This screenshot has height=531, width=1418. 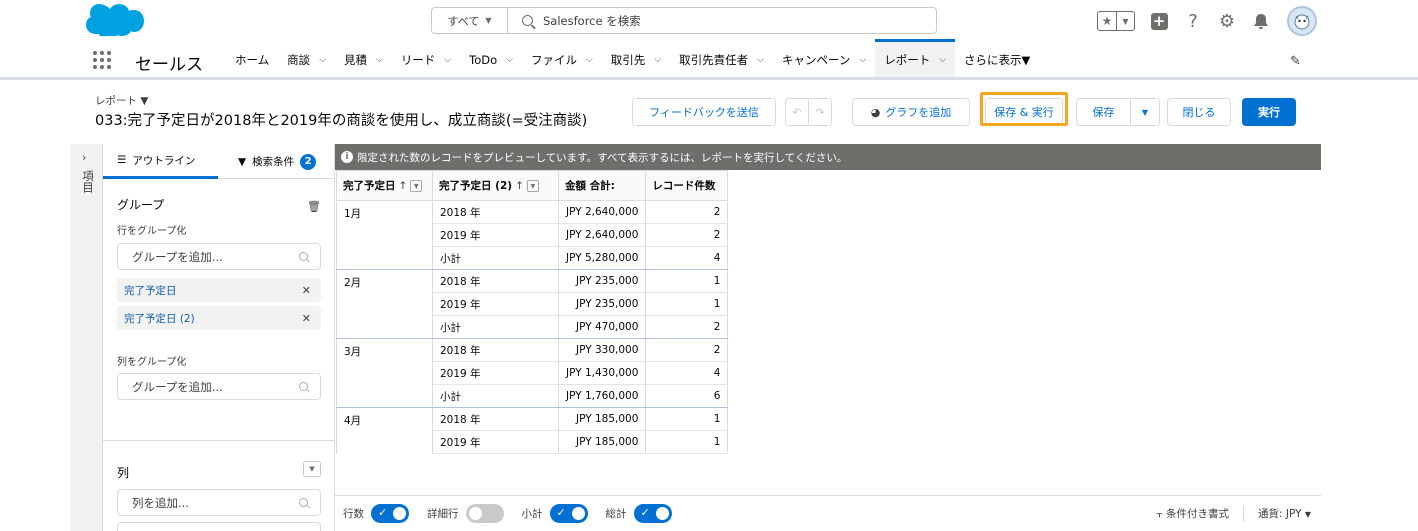 What do you see at coordinates (150, 290) in the screenshot?
I see `row-group-pill-label: 完了予定日` at bounding box center [150, 290].